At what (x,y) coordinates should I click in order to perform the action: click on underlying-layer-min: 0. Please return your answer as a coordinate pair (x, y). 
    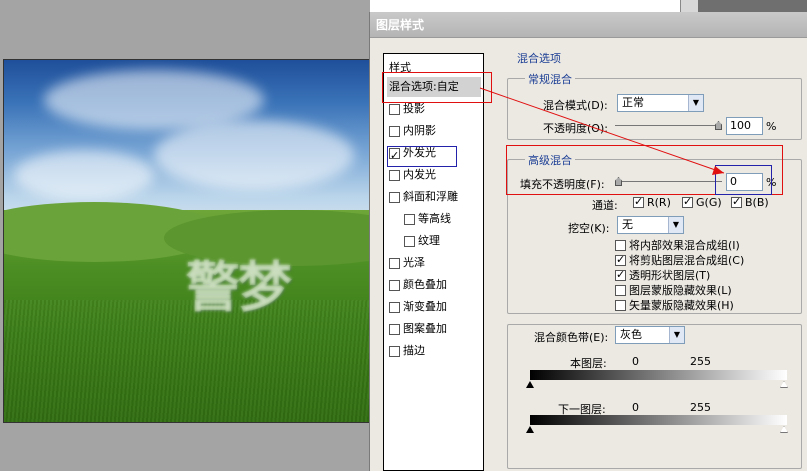
    Looking at the image, I should click on (635, 407).